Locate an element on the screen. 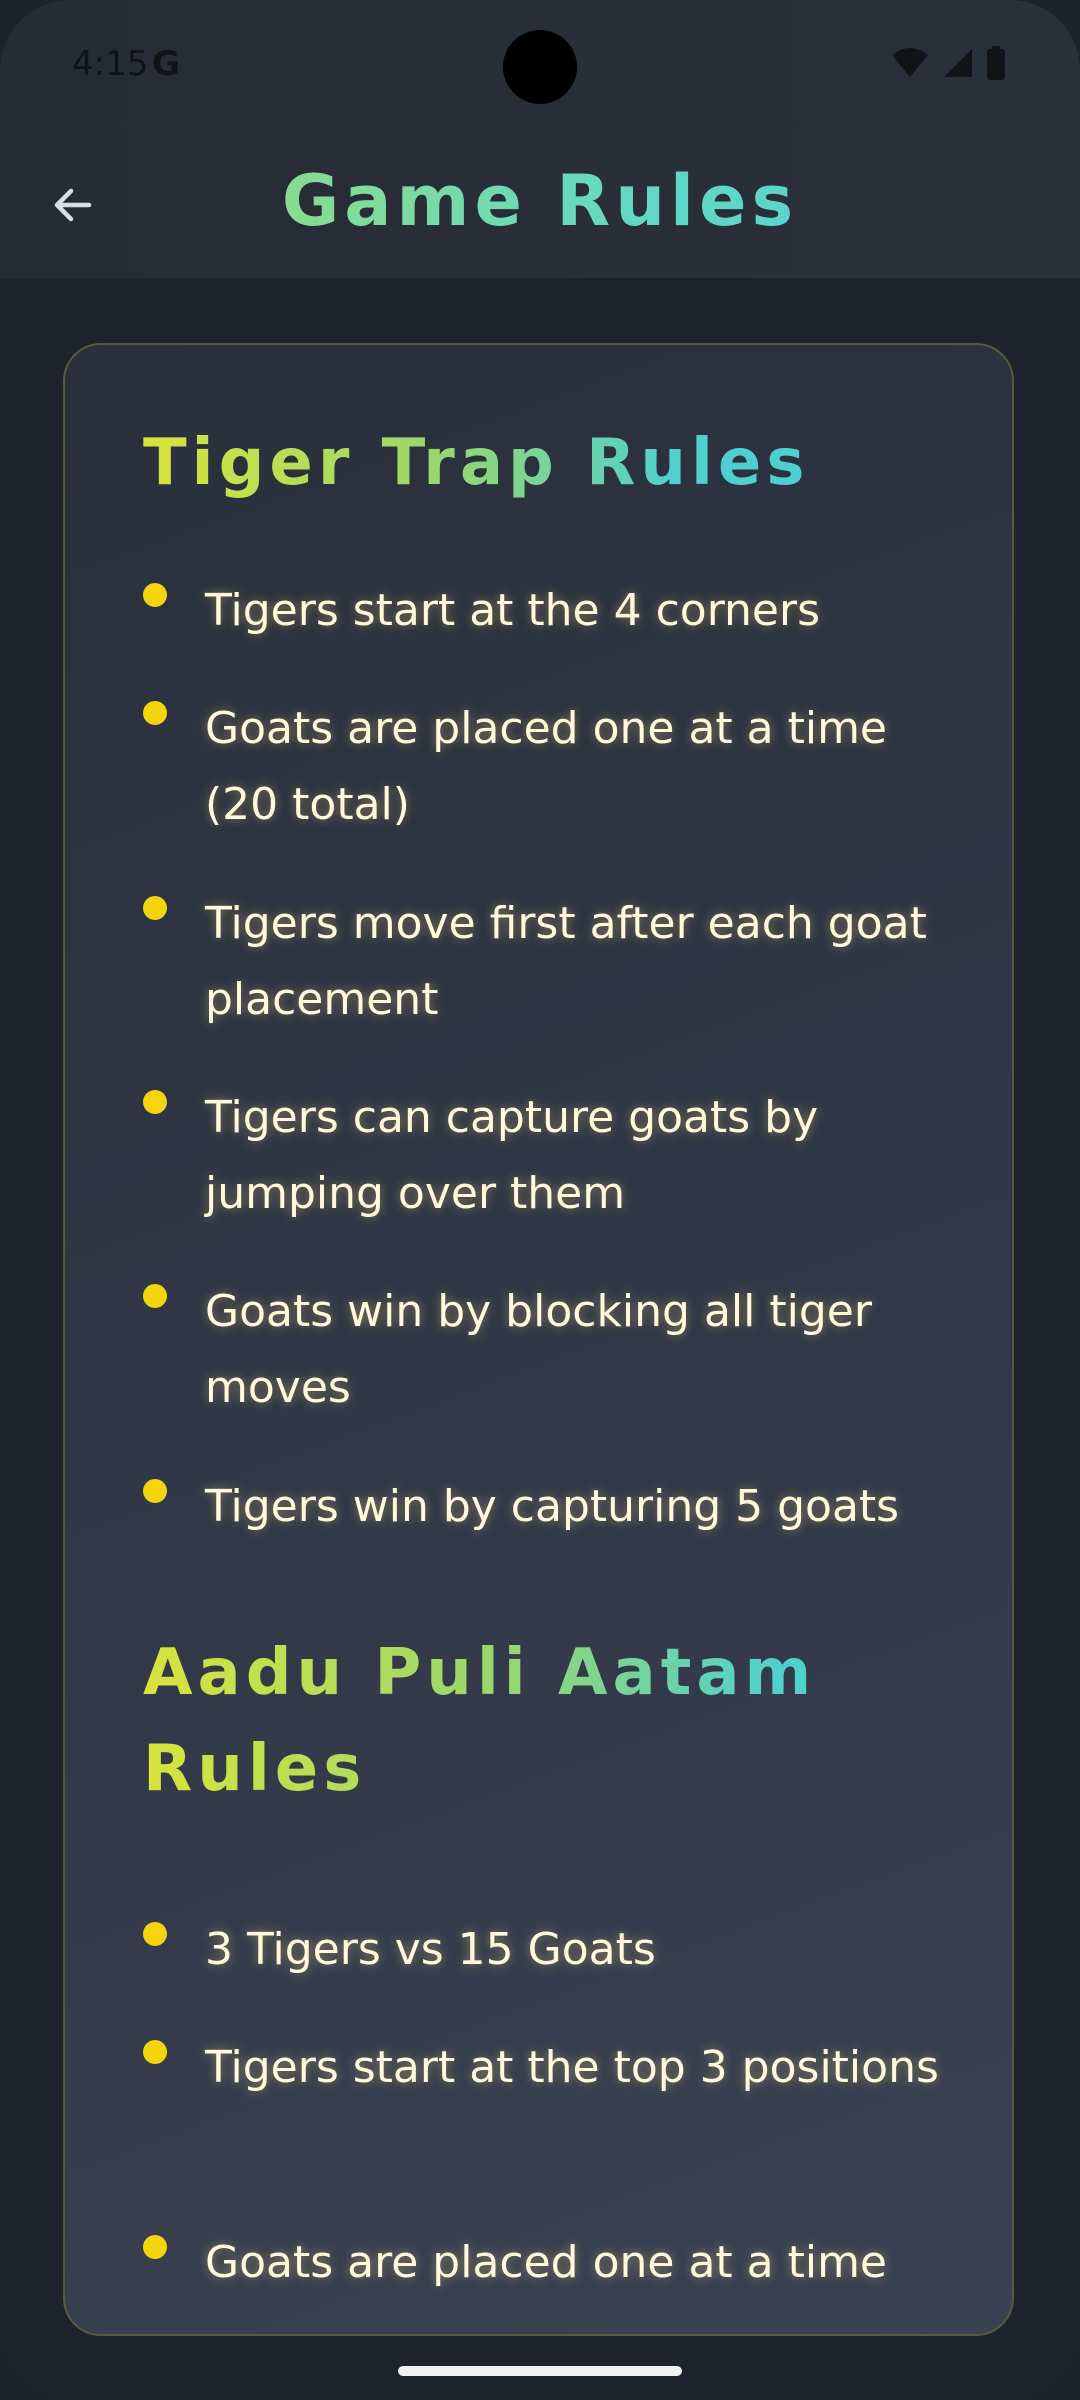 Image resolution: width=1080 pixels, height=2400 pixels. status-icons is located at coordinates (948, 63).